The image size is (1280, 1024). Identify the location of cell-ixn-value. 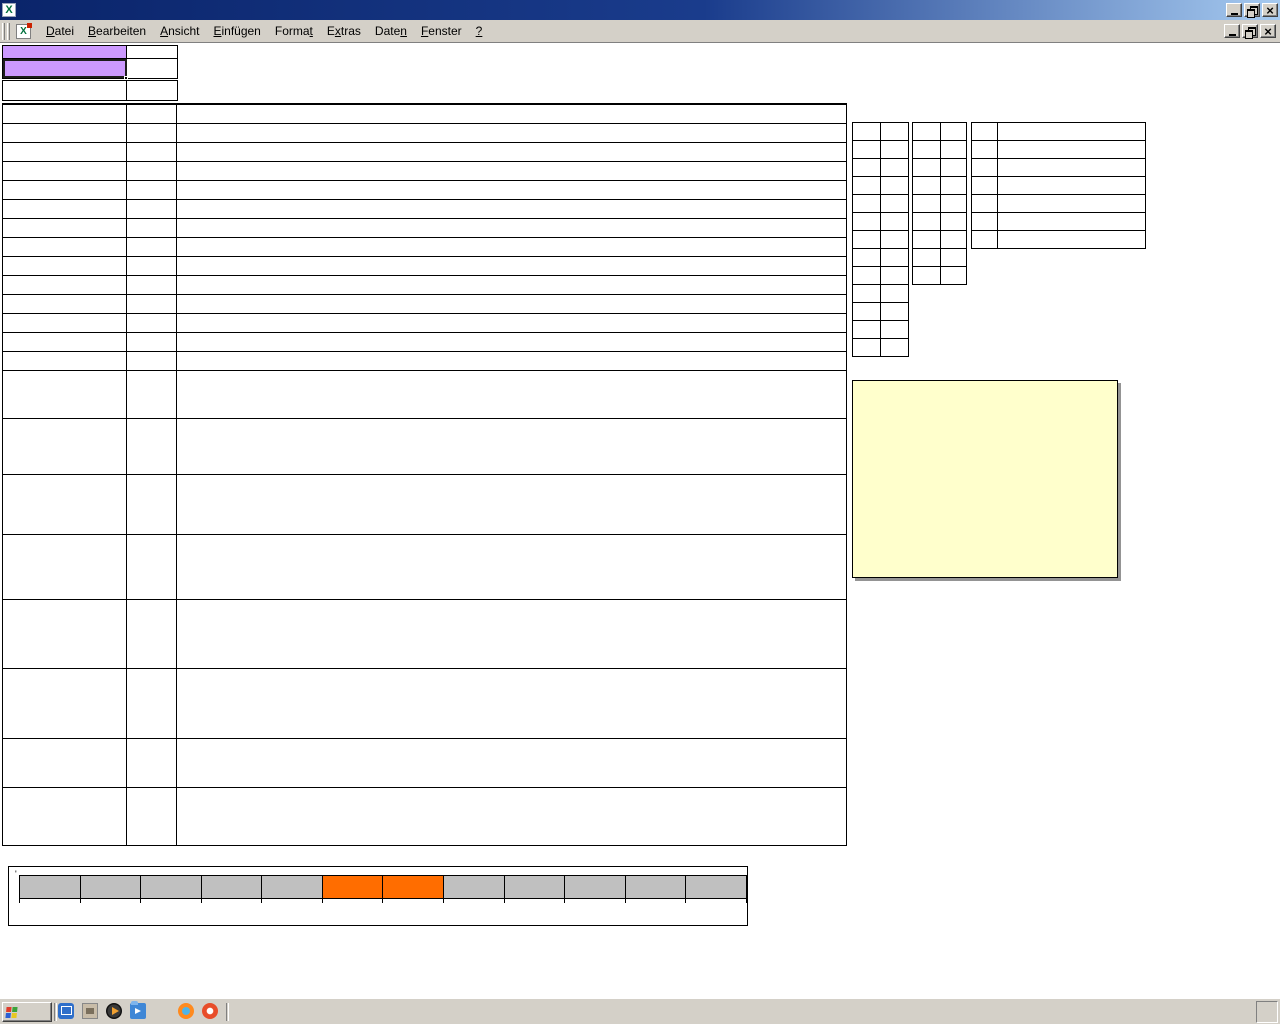
(152, 68).